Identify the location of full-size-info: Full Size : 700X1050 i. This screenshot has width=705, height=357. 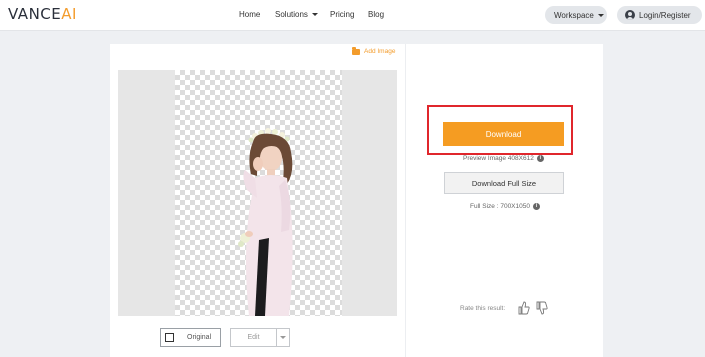
(505, 206).